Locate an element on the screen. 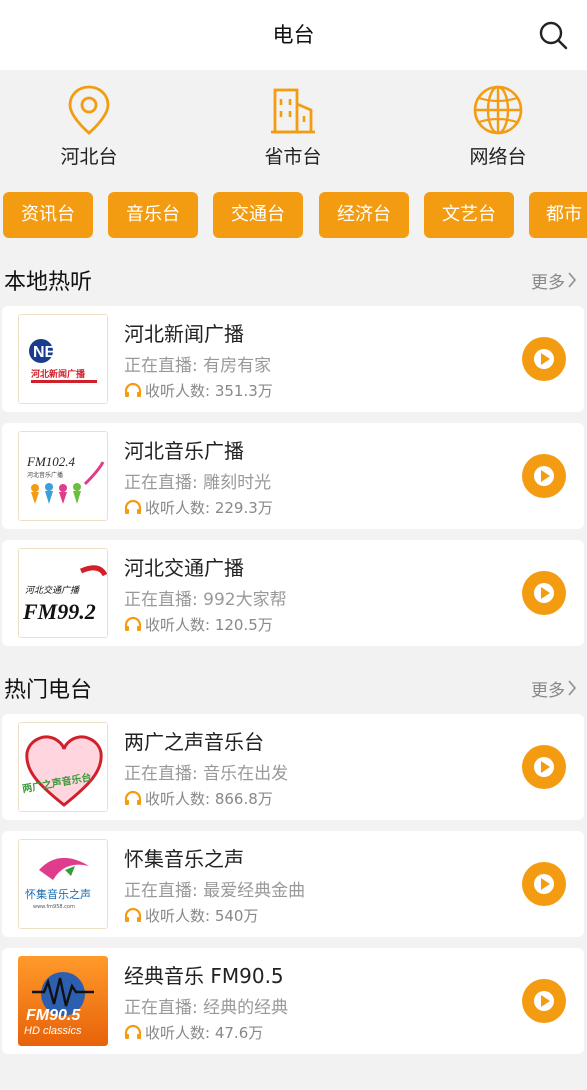 The image size is (587, 1090). category-row: 河北台 省市台 网络台 is located at coordinates (293, 125).